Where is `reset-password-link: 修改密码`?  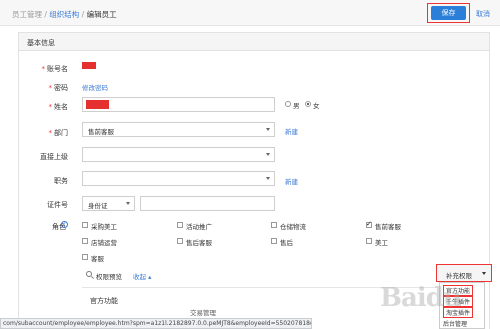
reset-password-link: 修改密码 is located at coordinates (95, 87).